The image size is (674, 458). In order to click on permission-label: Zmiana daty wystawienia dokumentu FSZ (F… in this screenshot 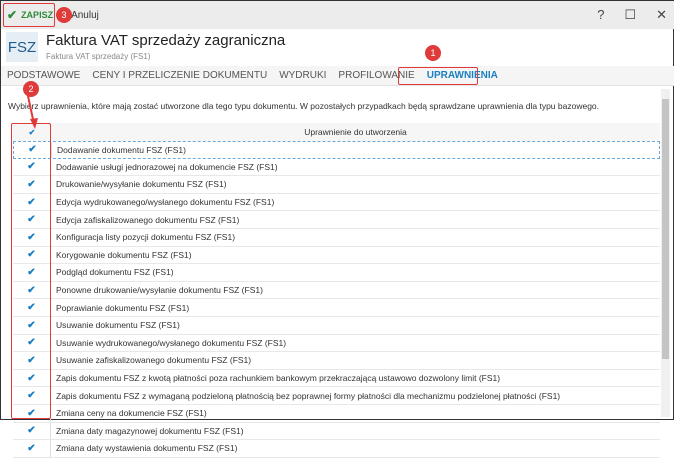, I will do `click(147, 448)`.